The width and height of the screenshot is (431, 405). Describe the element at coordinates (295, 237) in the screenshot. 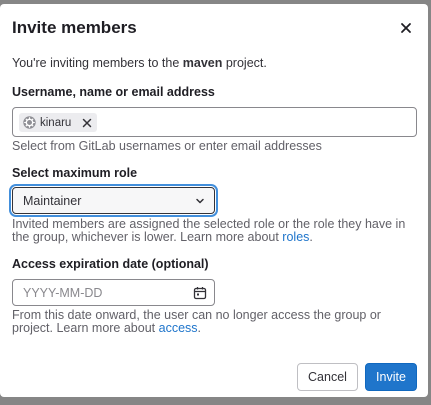

I see `roles-link: roles` at that location.